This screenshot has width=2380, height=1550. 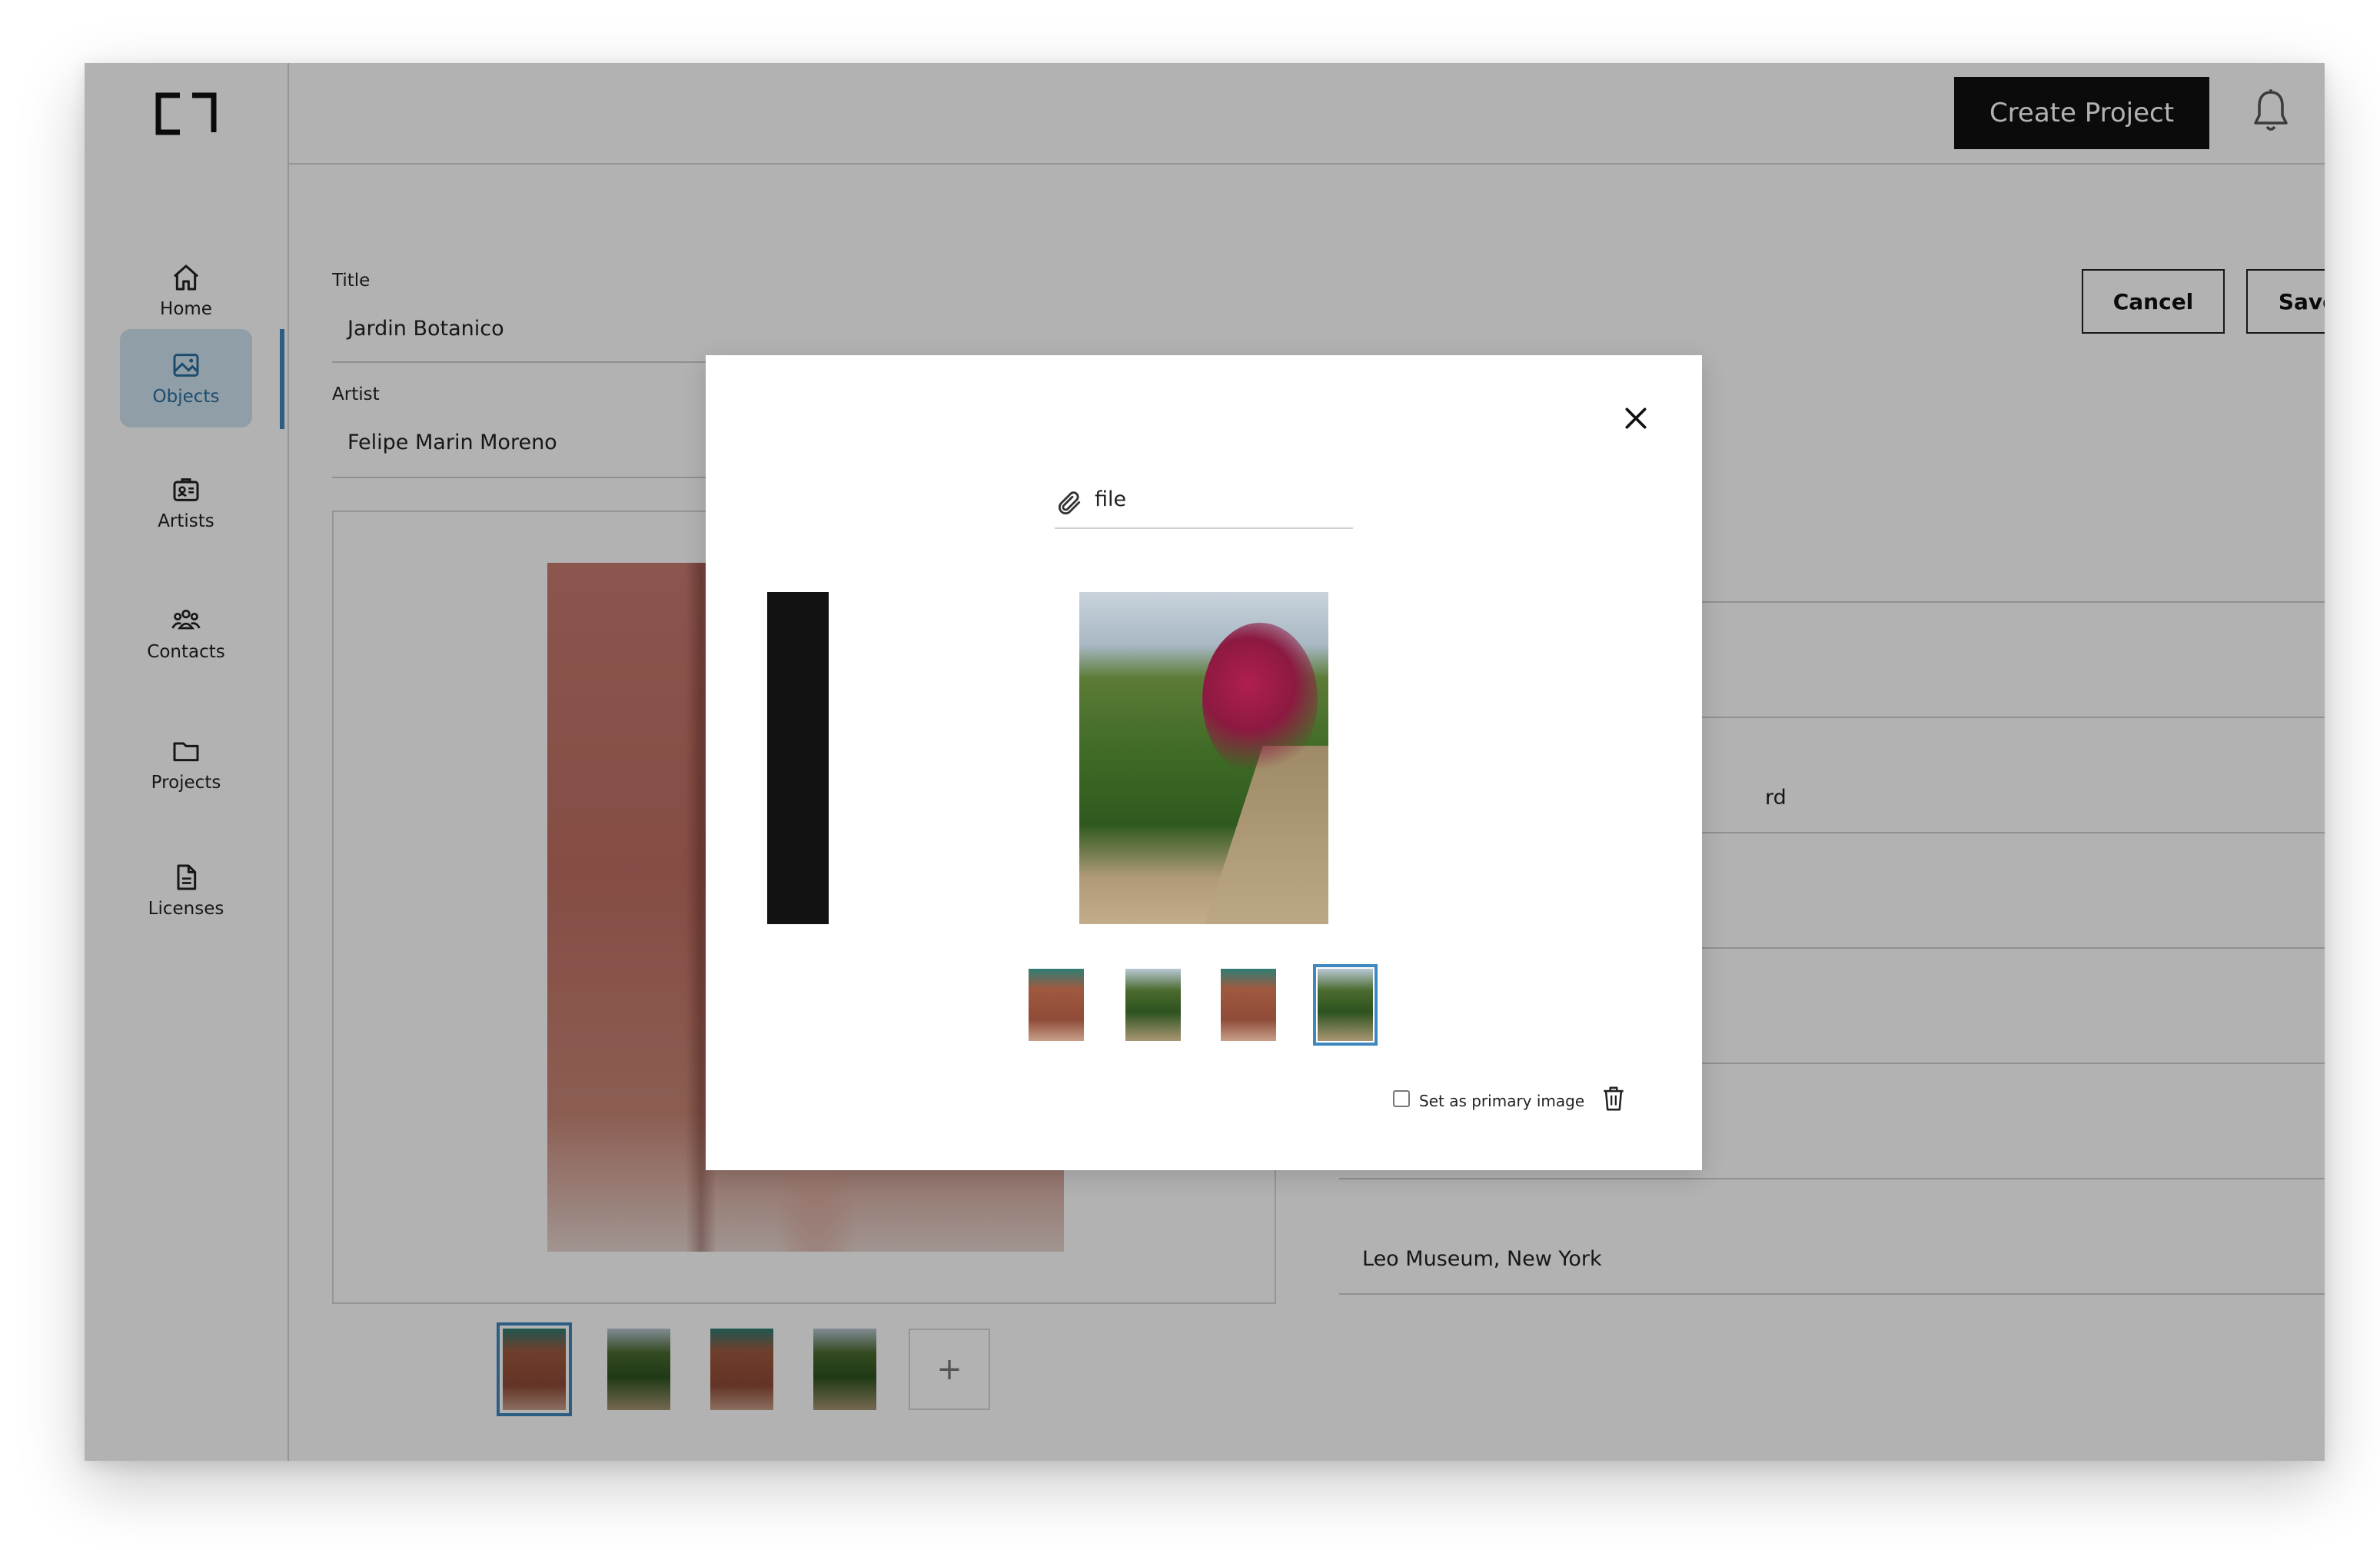 What do you see at coordinates (1635, 418) in the screenshot?
I see `close-icon` at bounding box center [1635, 418].